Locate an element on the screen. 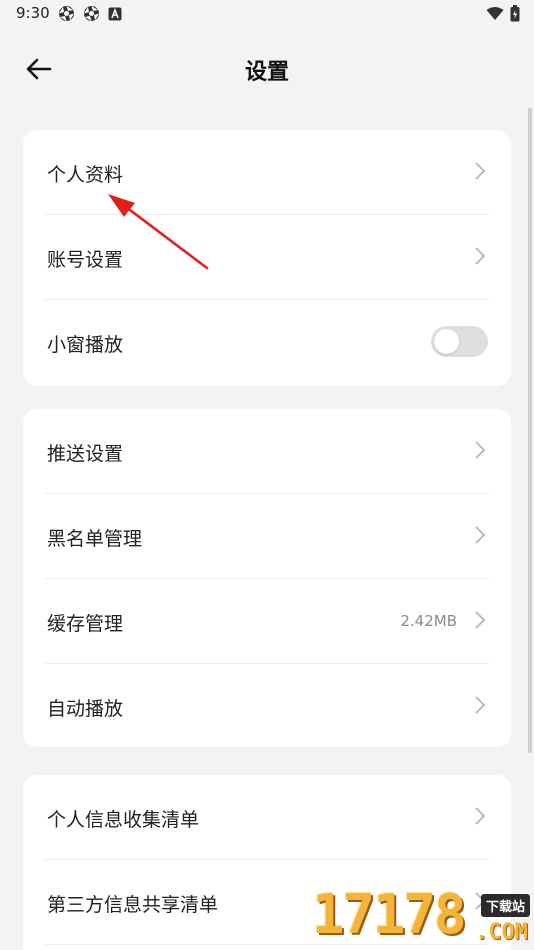 This screenshot has width=534, height=950. battery-icon is located at coordinates (515, 15).